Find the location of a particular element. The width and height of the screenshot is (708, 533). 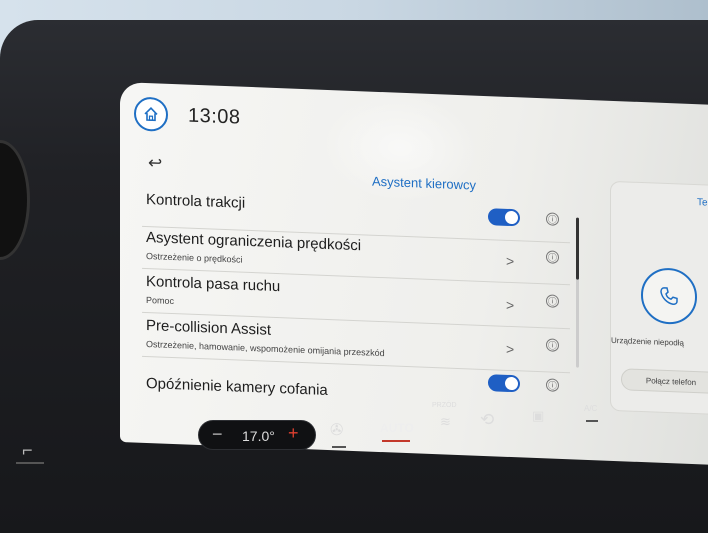

front-label: PRZÓD is located at coordinates (444, 405).